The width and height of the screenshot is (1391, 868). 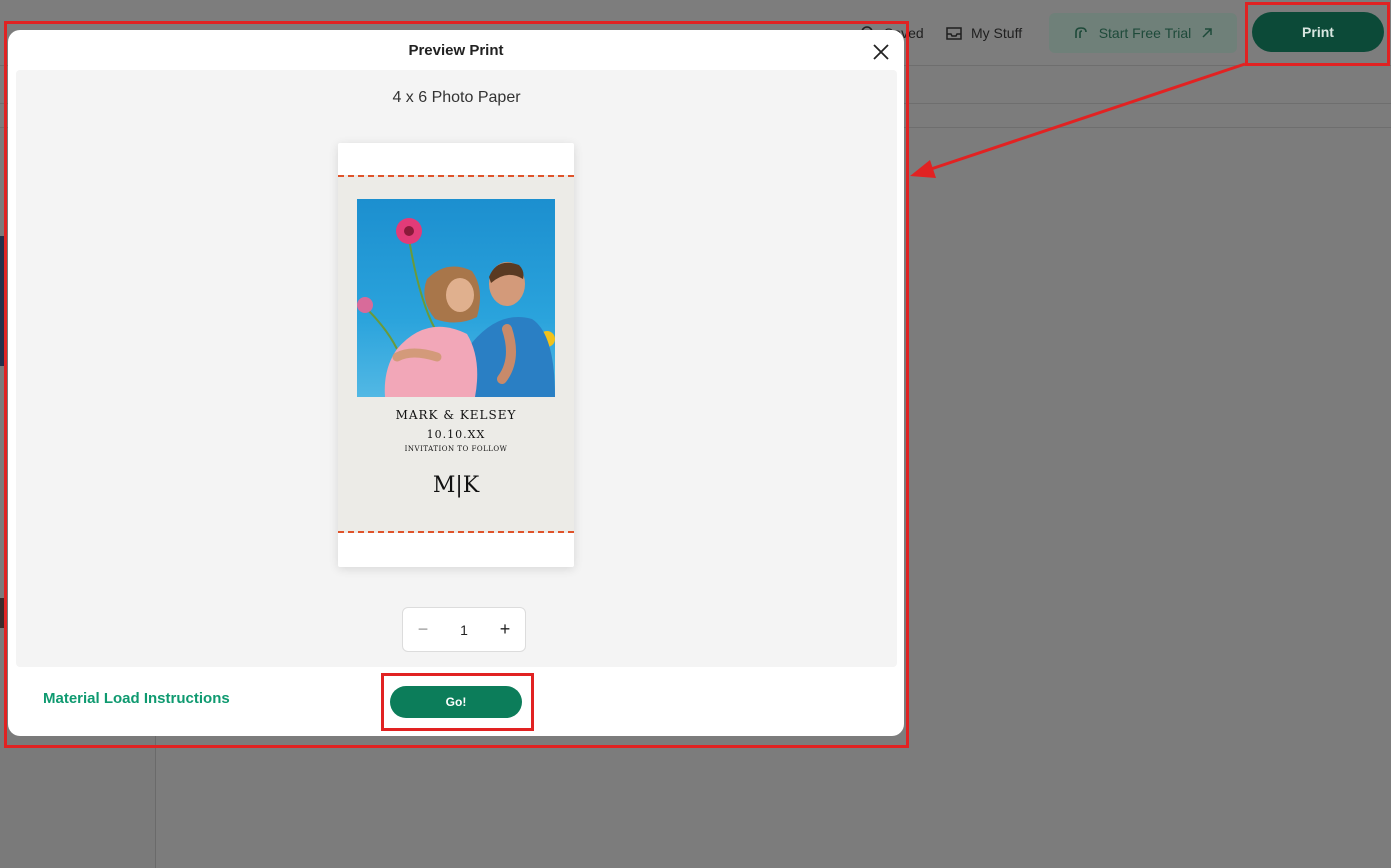 I want to click on start-free-trial-button: Start Free Trial, so click(x=1143, y=33).